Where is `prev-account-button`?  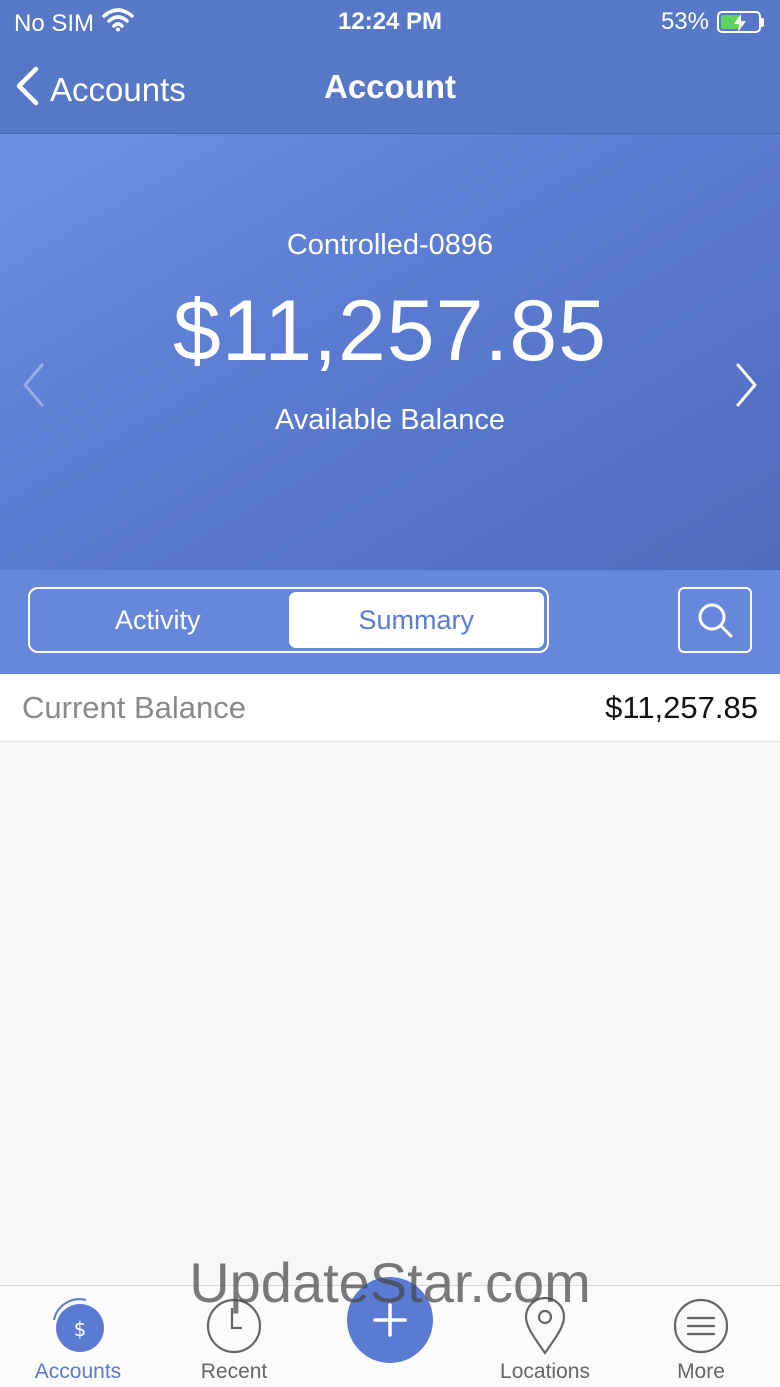 prev-account-button is located at coordinates (33, 387).